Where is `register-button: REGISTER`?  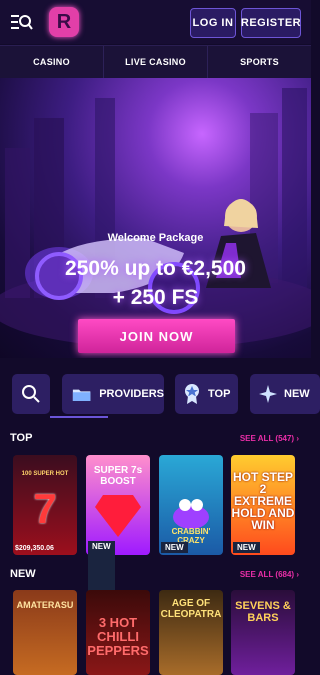 register-button: REGISTER is located at coordinates (271, 23).